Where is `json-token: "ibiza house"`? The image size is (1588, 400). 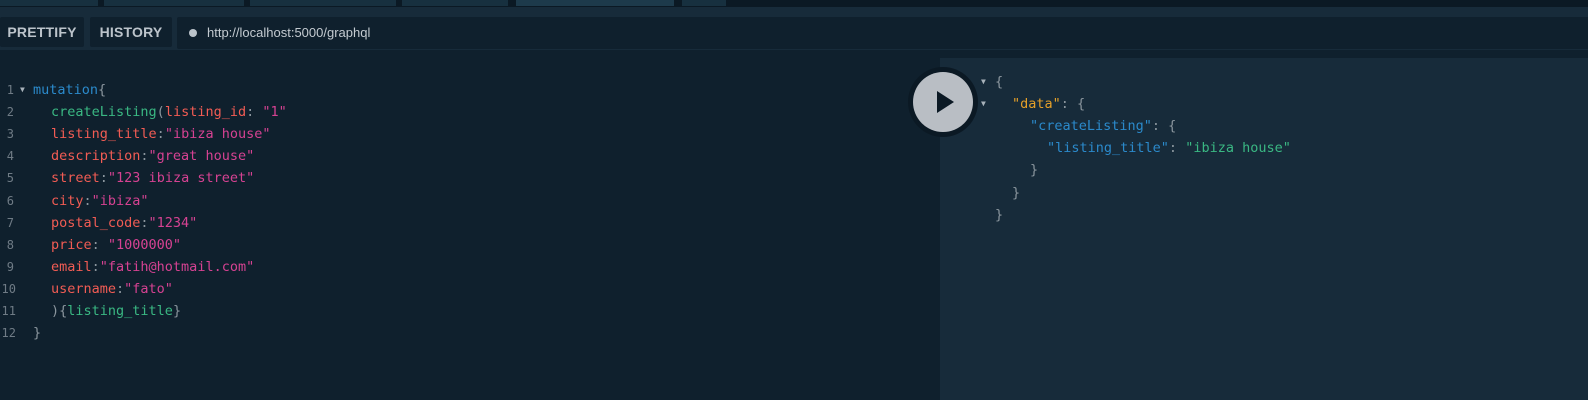
json-token: "ibiza house" is located at coordinates (1238, 148).